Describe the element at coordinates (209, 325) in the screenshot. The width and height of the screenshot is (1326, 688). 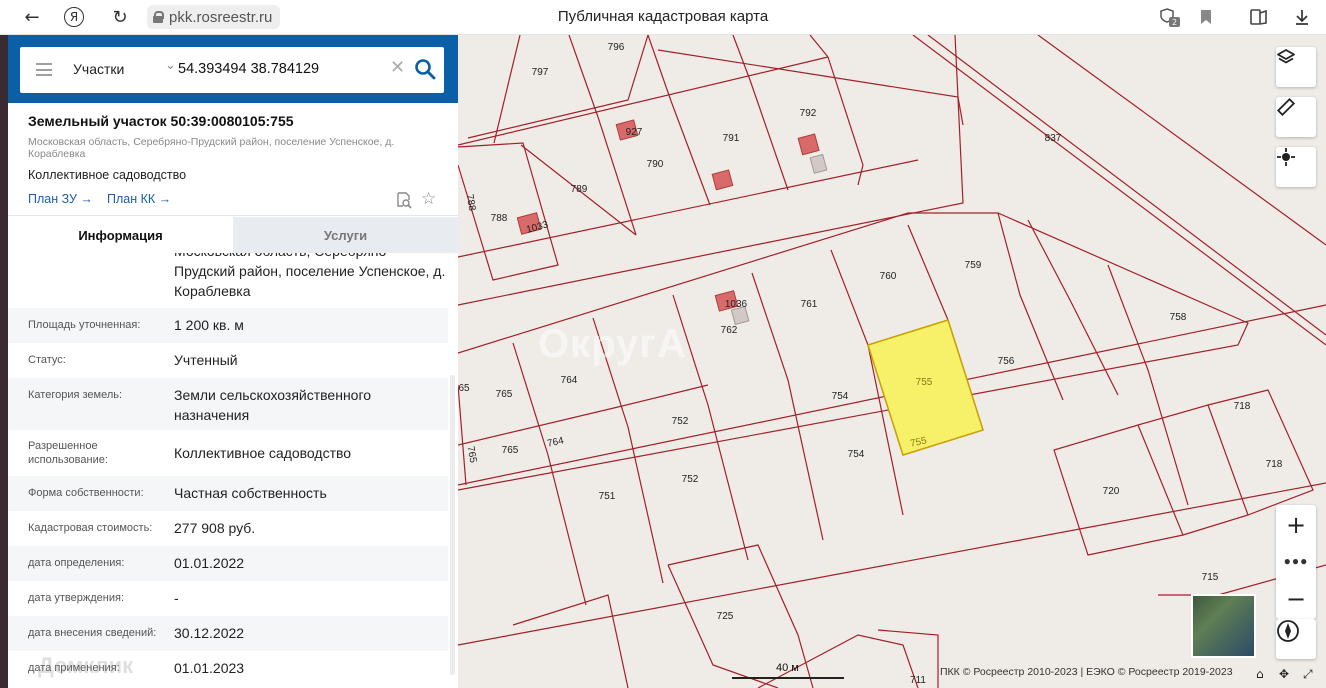
I see `attribute-value: 1 200 кв. м` at that location.